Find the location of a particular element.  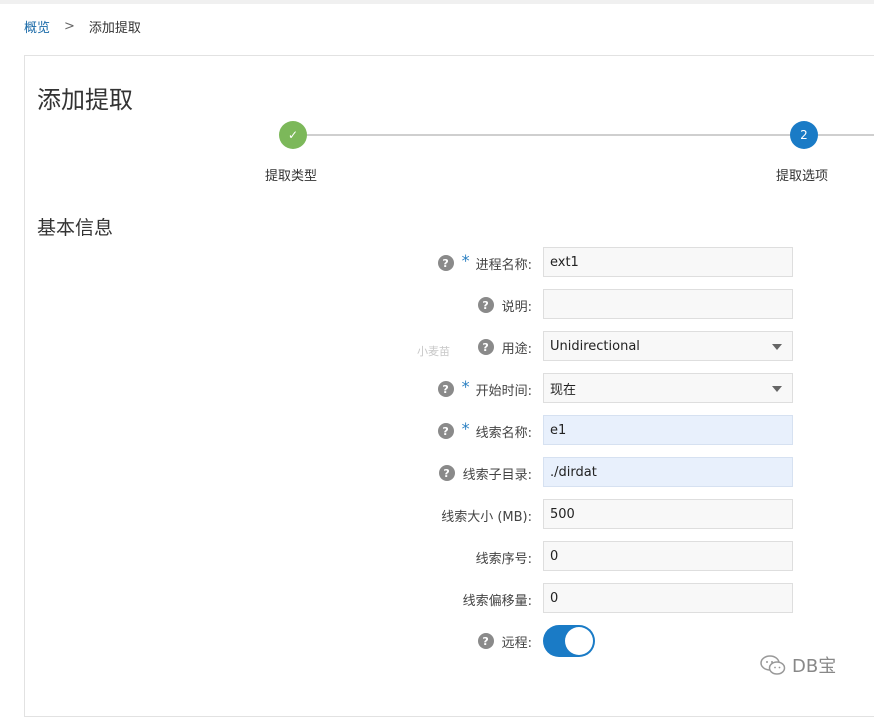

trail-name-input: e1 is located at coordinates (668, 430).